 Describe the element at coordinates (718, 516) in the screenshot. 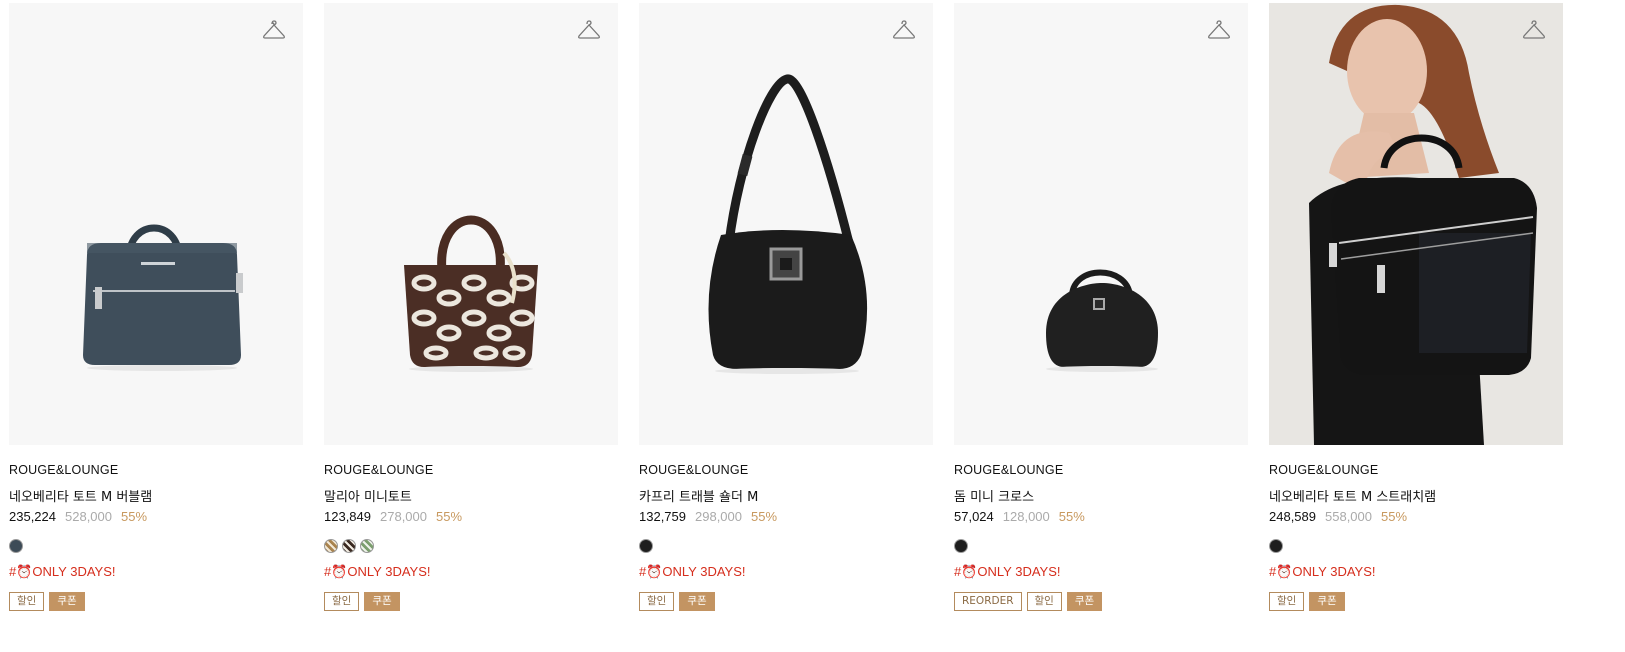

I see `original-price: 298,000` at that location.